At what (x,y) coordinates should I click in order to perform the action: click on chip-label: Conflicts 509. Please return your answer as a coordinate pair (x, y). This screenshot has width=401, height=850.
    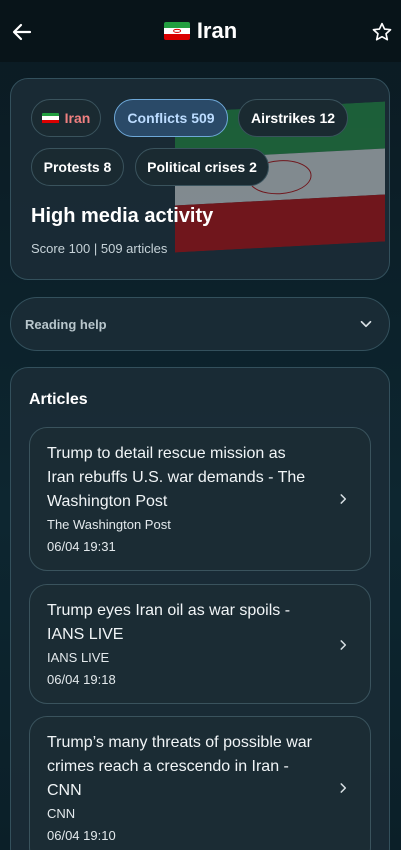
    Looking at the image, I should click on (171, 118).